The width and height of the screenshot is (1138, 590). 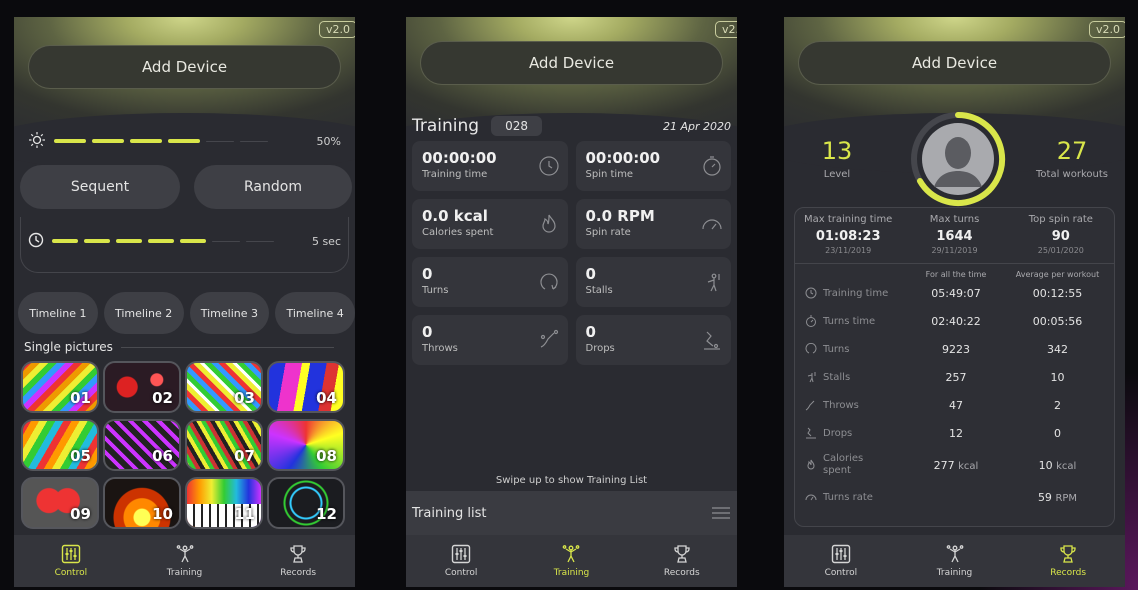 What do you see at coordinates (571, 513) in the screenshot?
I see `training-list-bar: Training list` at bounding box center [571, 513].